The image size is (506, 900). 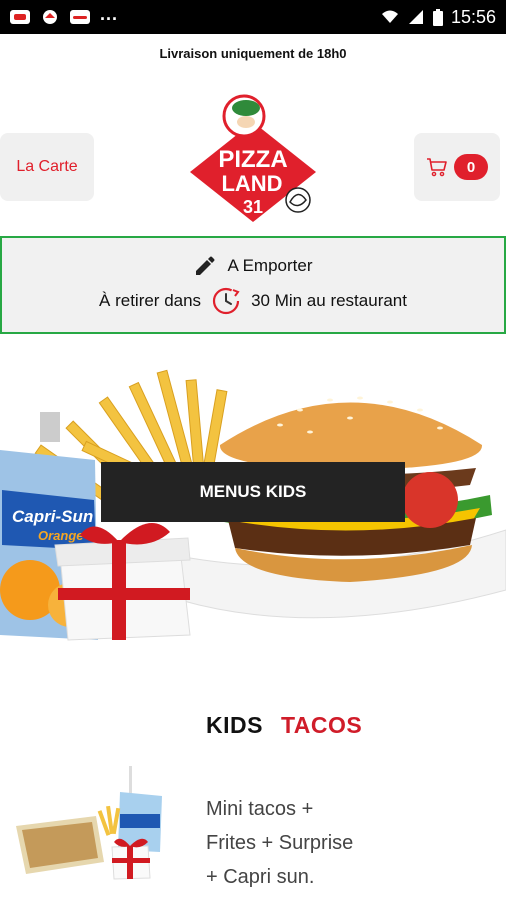 I want to click on logo-text-pizza: PIZZA, so click(x=252, y=159).